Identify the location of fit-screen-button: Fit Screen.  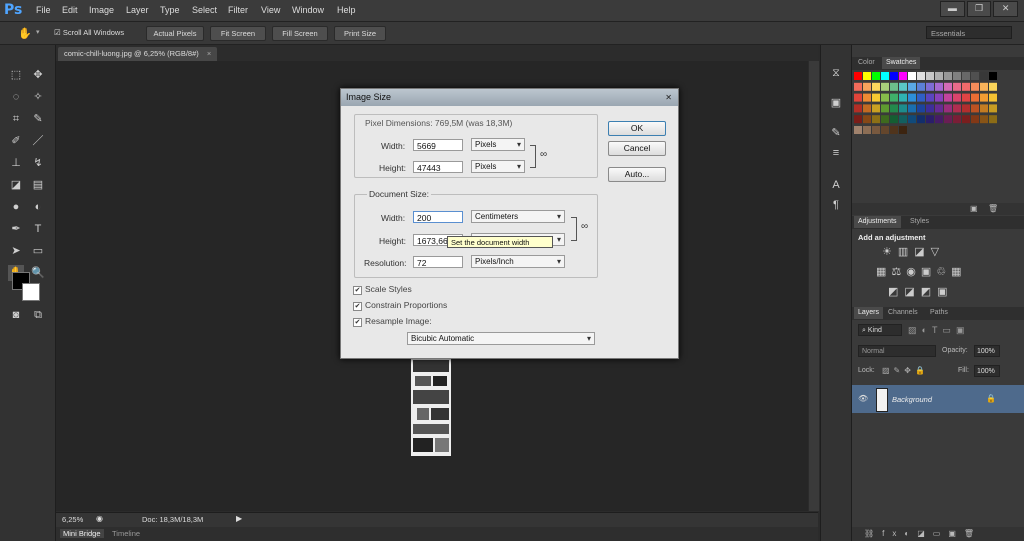
(238, 33).